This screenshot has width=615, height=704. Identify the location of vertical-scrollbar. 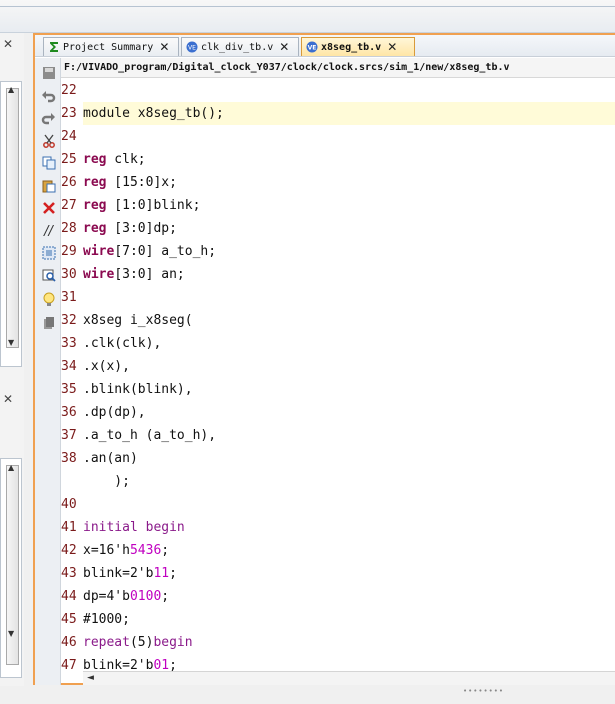
(12, 218).